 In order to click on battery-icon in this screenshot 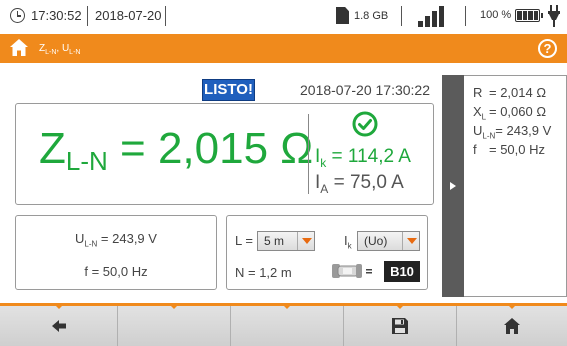, I will do `click(529, 15)`.